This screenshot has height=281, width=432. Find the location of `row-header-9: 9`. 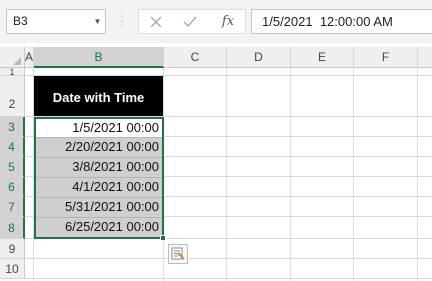

row-header-9: 9 is located at coordinates (12, 249).